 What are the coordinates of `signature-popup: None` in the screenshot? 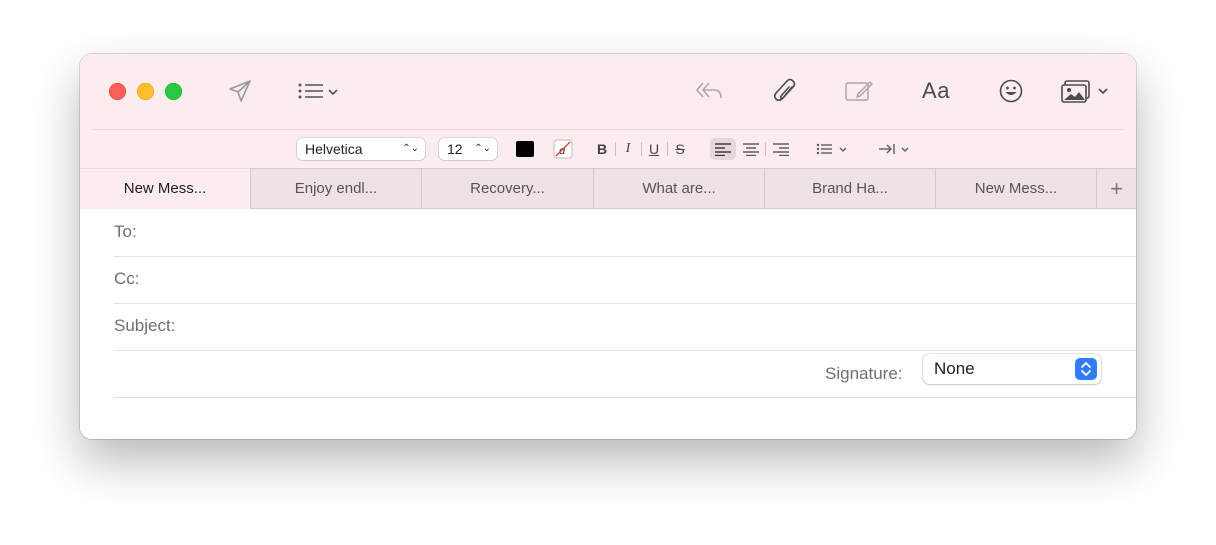 It's located at (1012, 369).